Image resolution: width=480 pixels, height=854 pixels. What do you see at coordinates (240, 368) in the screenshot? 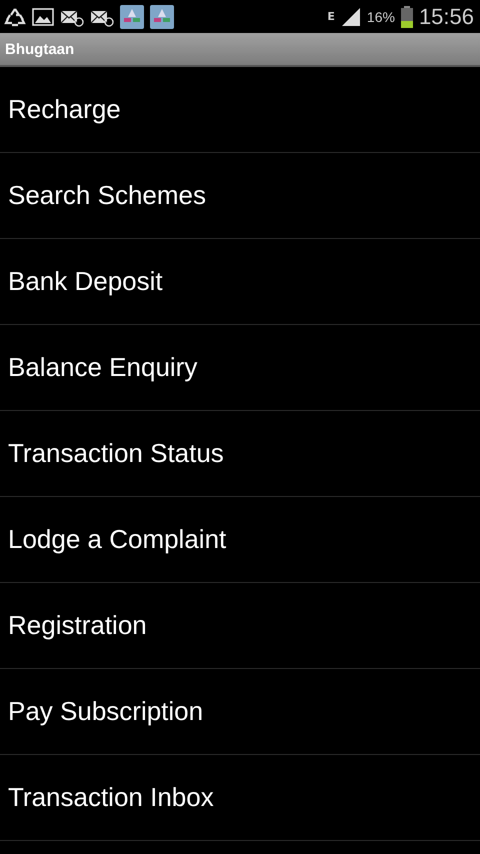
I see `menu-item: Balance Enquiry` at bounding box center [240, 368].